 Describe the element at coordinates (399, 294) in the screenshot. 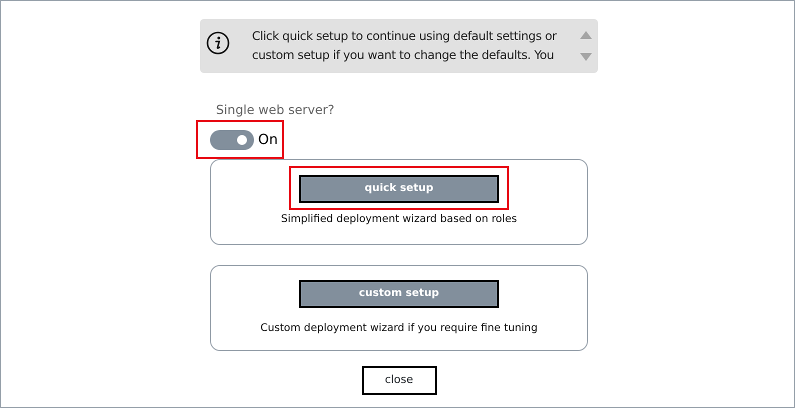

I see `setup-button: custom setup` at that location.